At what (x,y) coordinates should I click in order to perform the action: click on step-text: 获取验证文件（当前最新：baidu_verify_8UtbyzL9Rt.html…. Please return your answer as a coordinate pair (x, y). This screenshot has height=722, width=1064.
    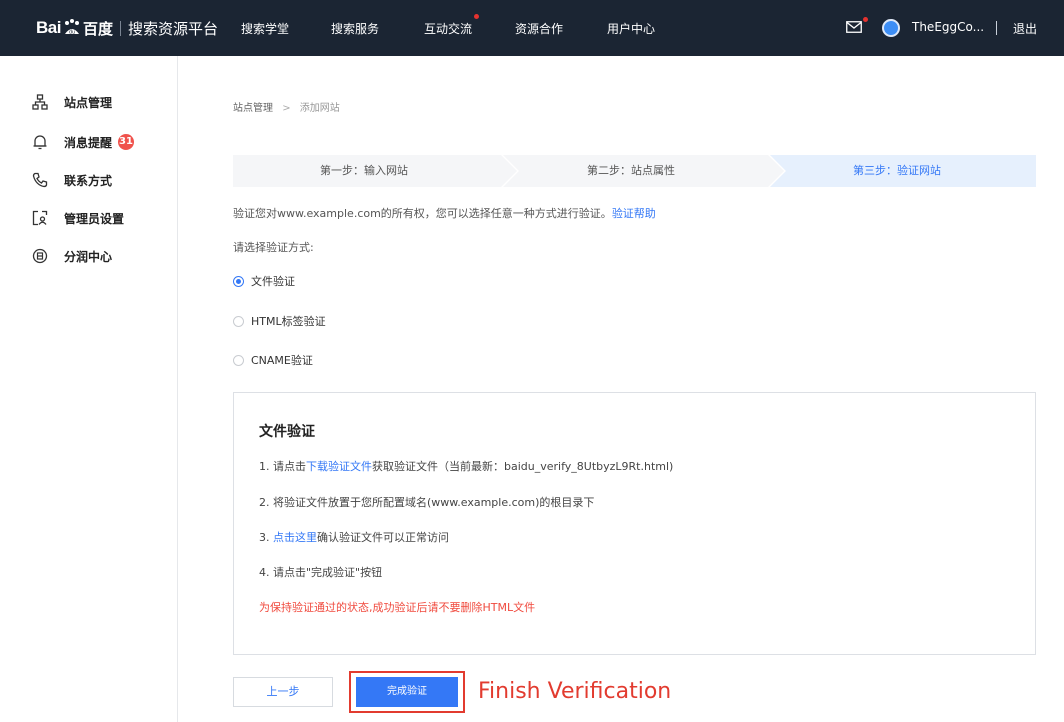
    Looking at the image, I should click on (523, 466).